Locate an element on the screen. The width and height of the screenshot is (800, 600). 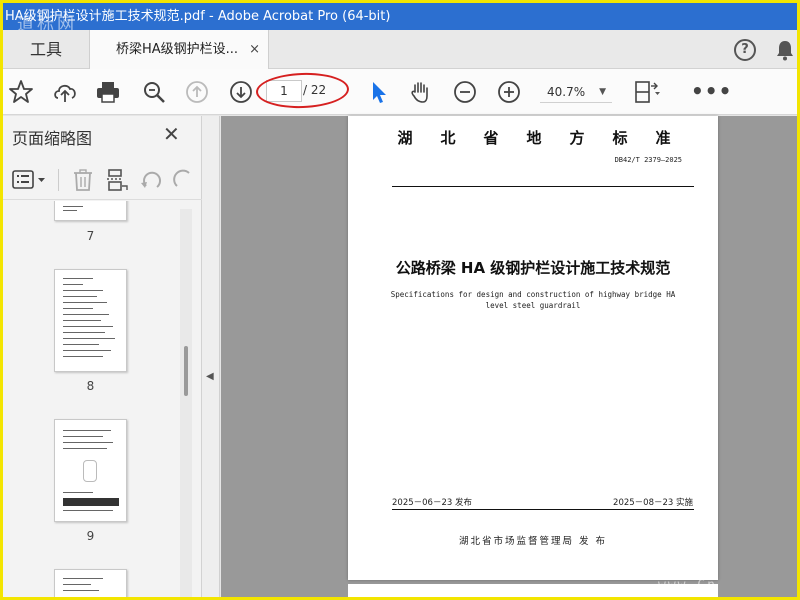
doc-title: 公路桥梁 HA 级钢护栏设计施工技术规范 is located at coordinates (533, 268).